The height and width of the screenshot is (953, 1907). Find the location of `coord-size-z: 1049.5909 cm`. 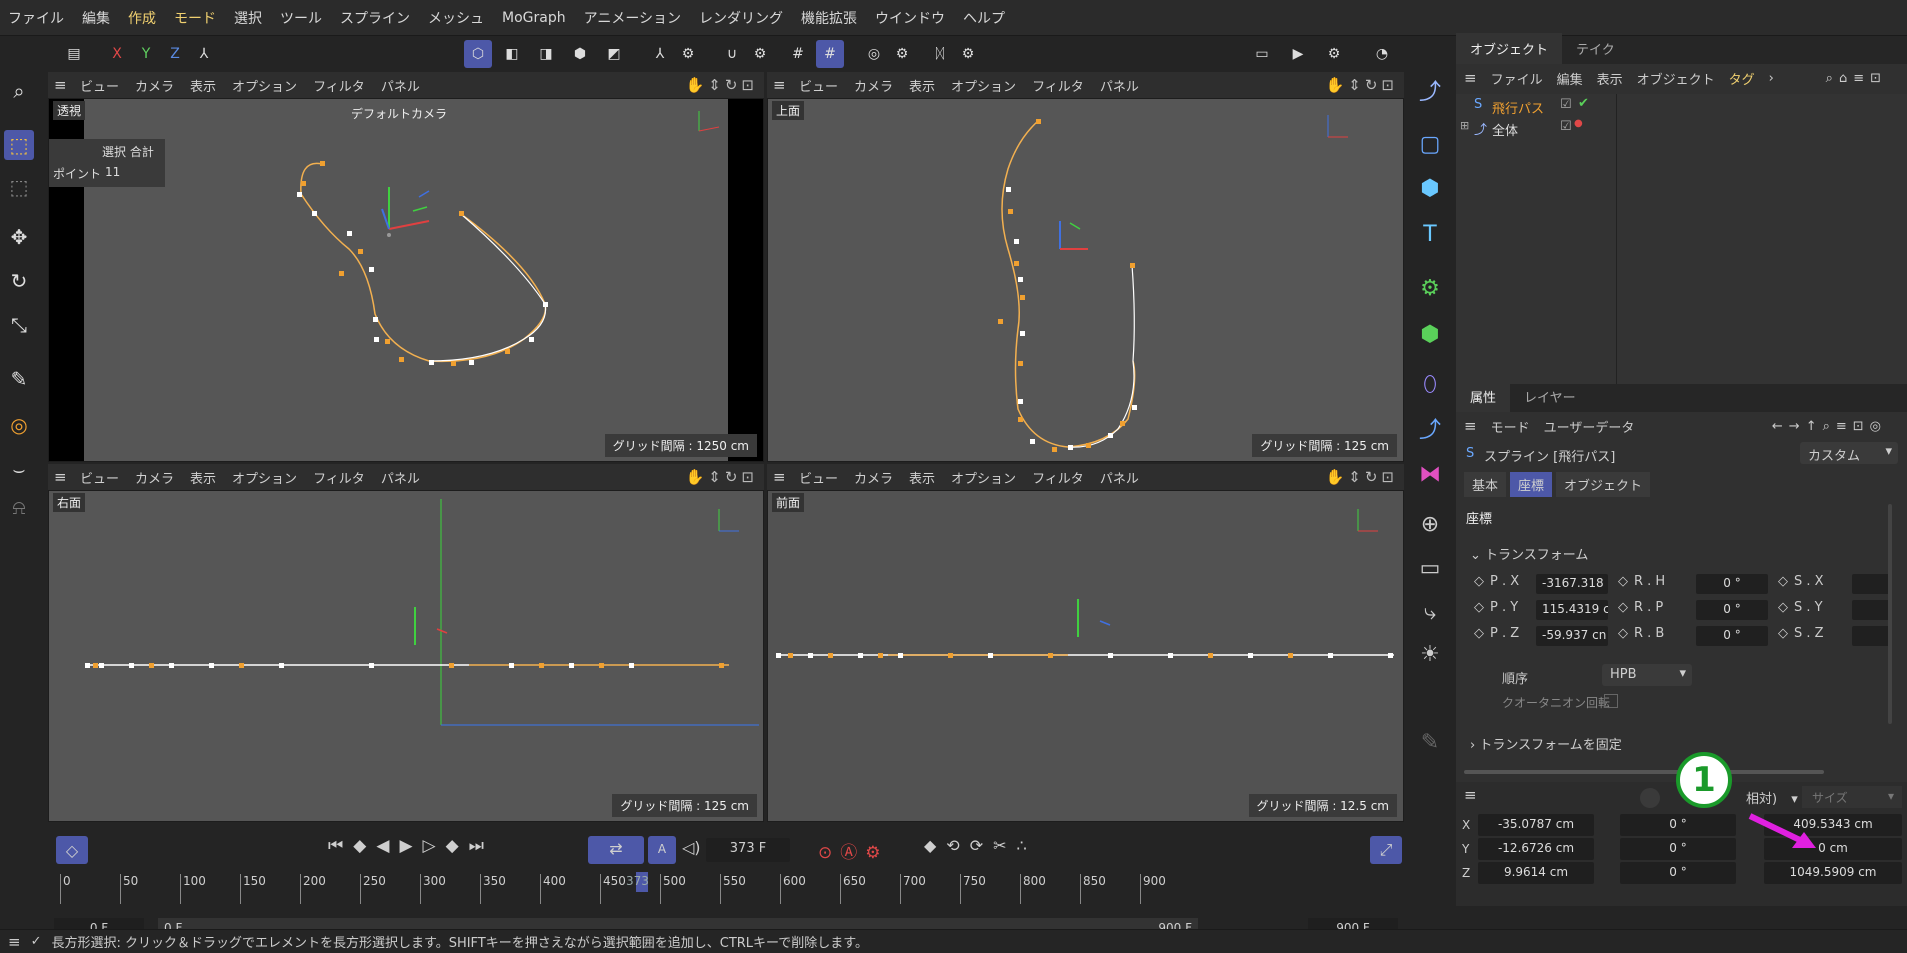

coord-size-z: 1049.5909 cm is located at coordinates (1833, 873).